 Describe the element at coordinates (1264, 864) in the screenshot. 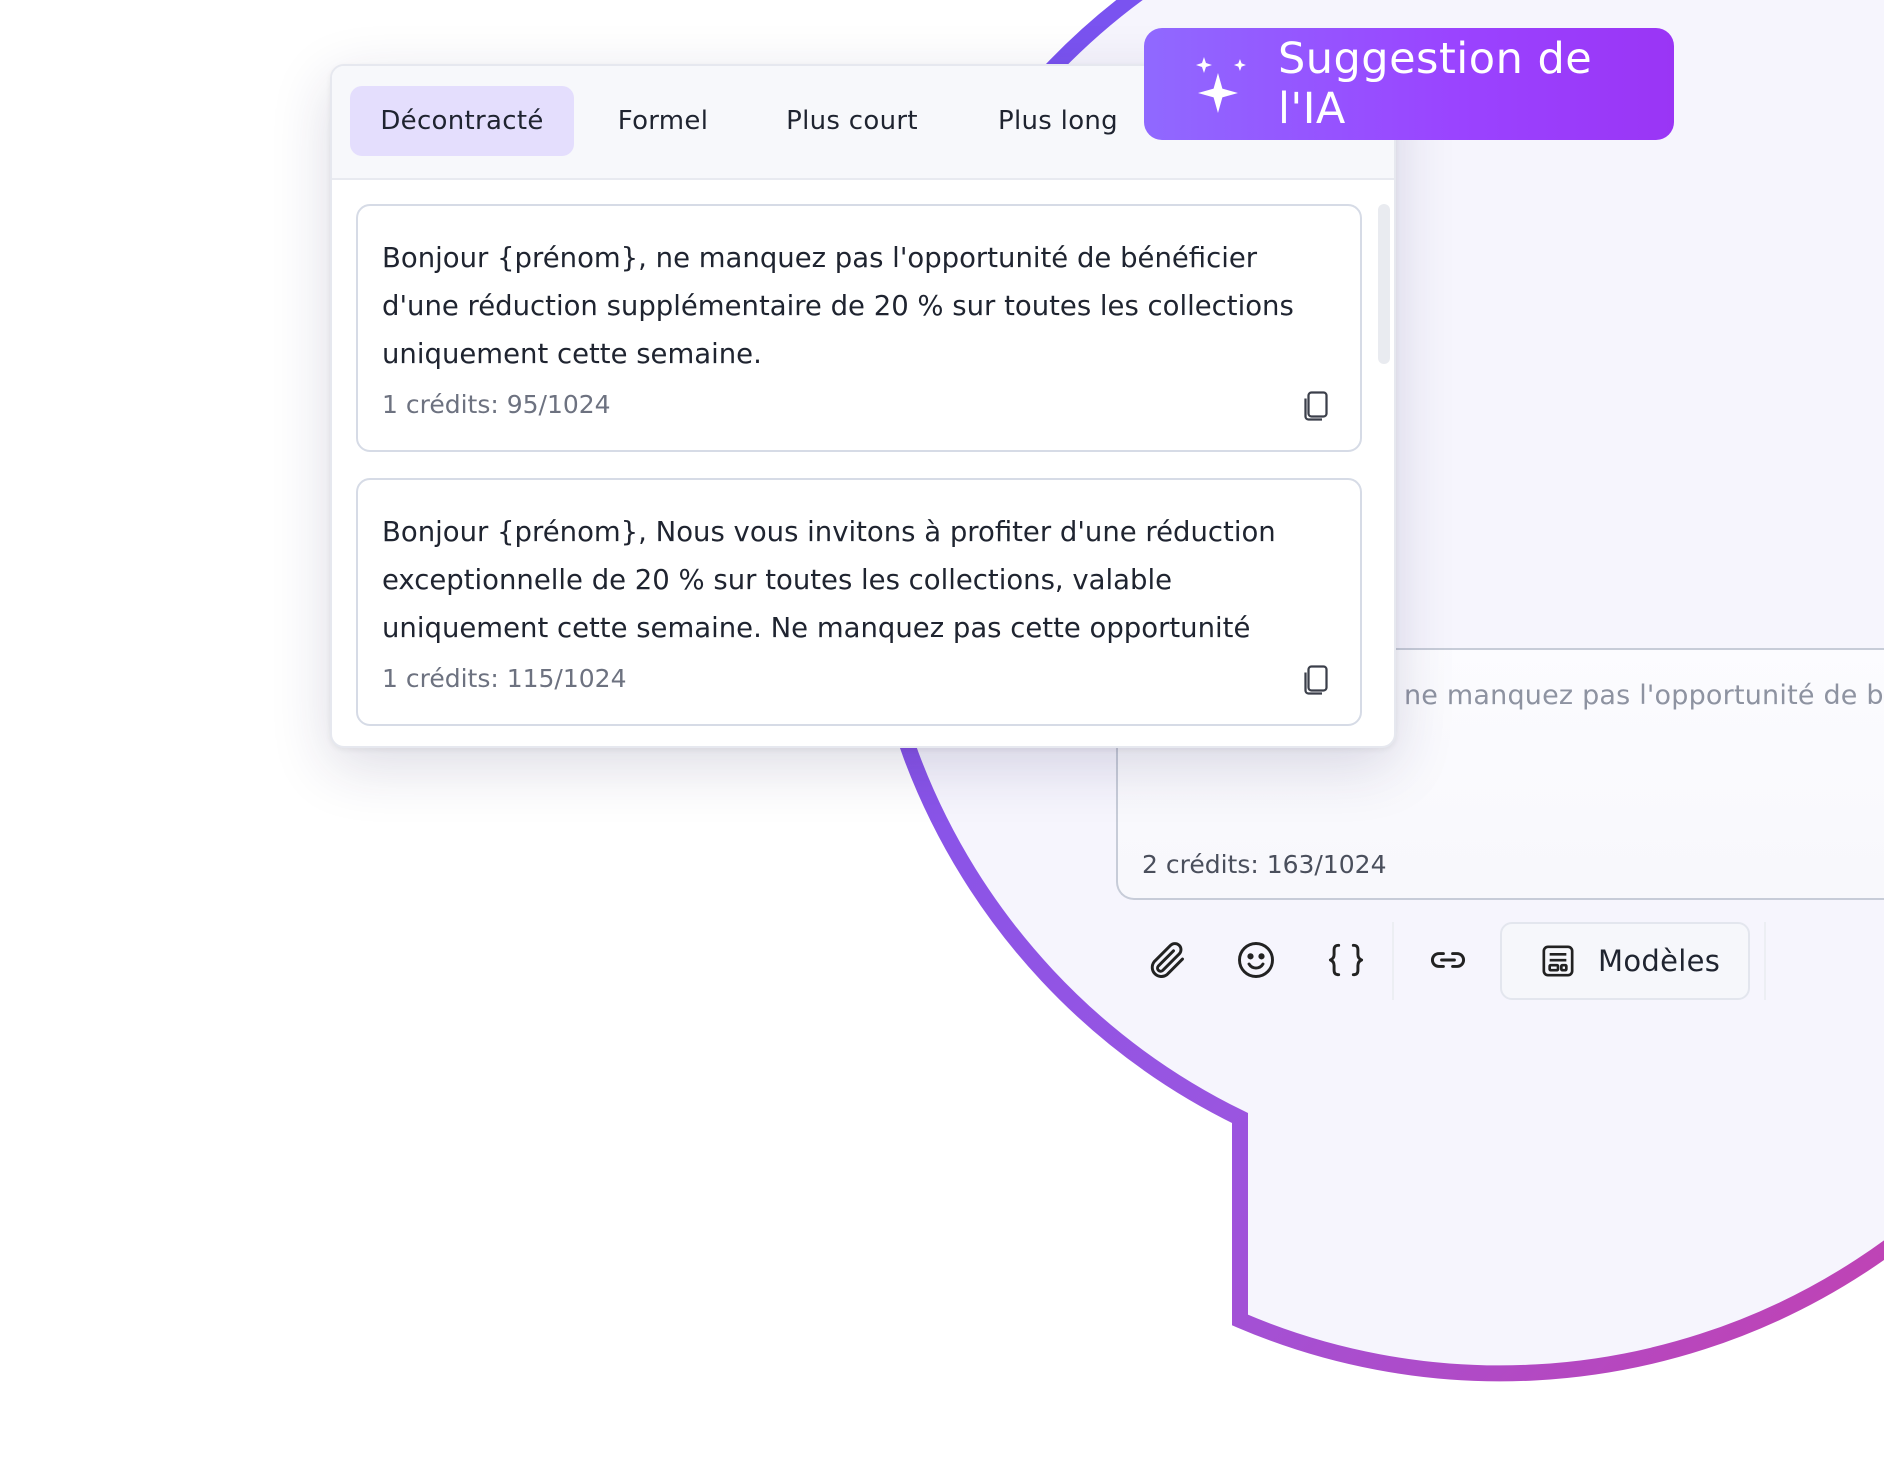

I see `composer-credits-counter: 2 crédits: 163/1024` at that location.